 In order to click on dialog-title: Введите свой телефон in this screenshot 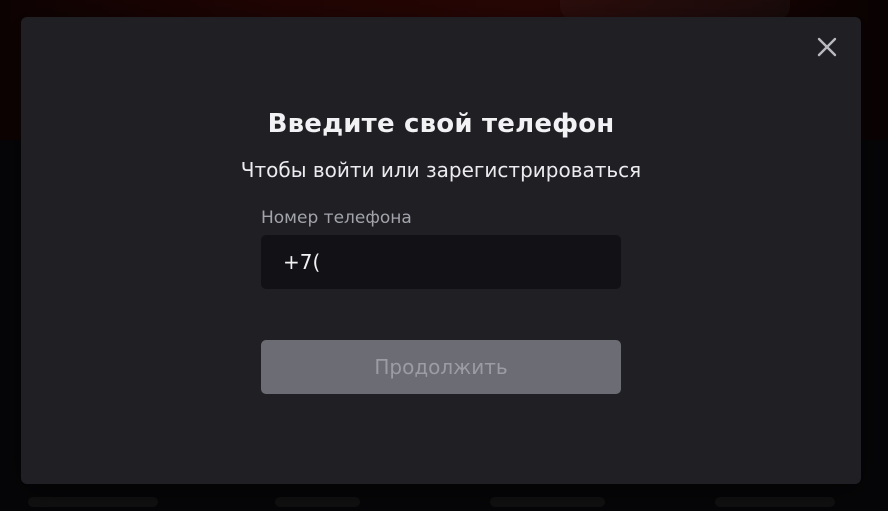, I will do `click(441, 124)`.